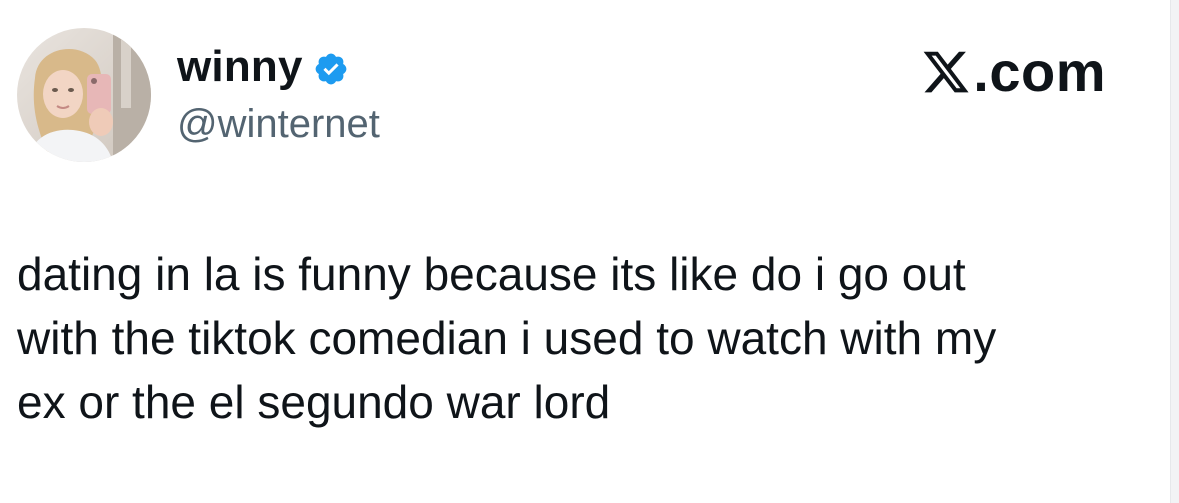  What do you see at coordinates (1039, 71) in the screenshot?
I see `brand-label: .com` at bounding box center [1039, 71].